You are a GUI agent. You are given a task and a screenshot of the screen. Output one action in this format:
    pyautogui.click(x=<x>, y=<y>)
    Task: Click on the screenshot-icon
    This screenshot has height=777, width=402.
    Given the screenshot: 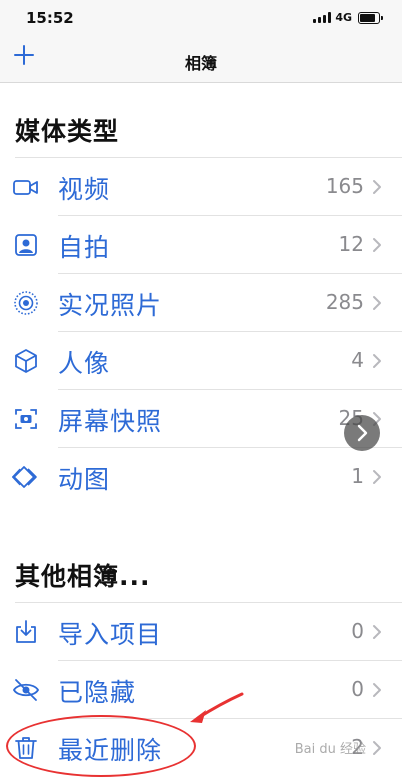 What is the action you would take?
    pyautogui.click(x=26, y=419)
    